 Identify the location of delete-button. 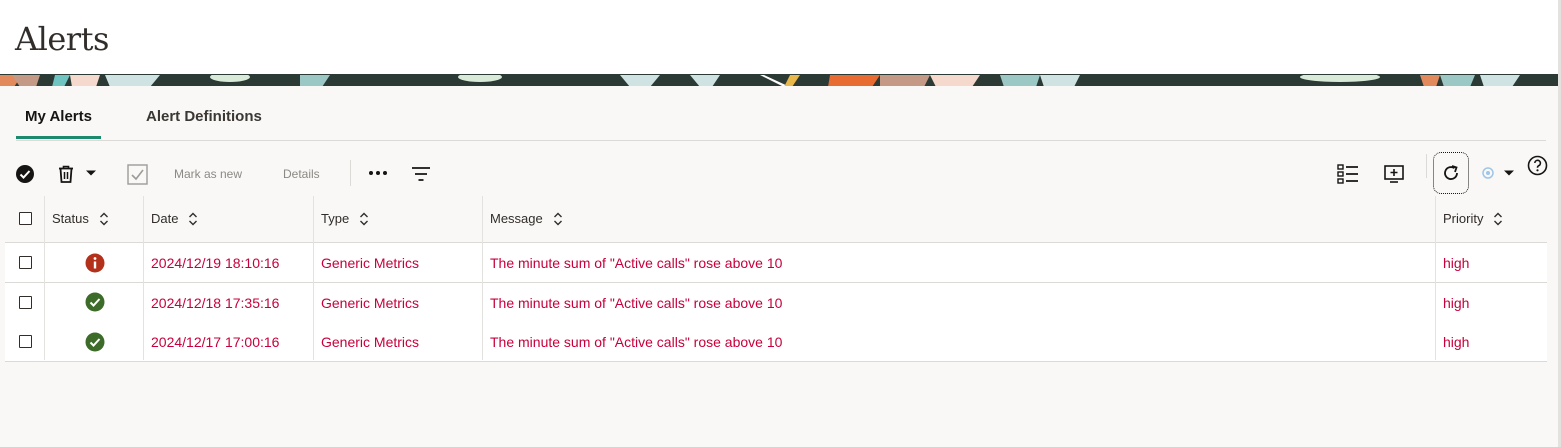
(66, 174).